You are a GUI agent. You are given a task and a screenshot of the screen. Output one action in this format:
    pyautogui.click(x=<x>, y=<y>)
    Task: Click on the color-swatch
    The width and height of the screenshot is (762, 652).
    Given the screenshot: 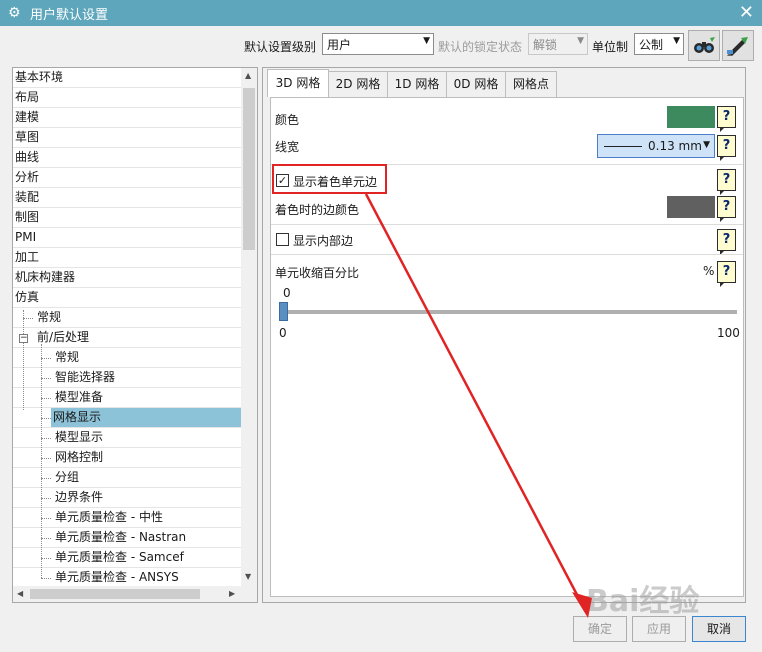 What is the action you would take?
    pyautogui.click(x=691, y=117)
    